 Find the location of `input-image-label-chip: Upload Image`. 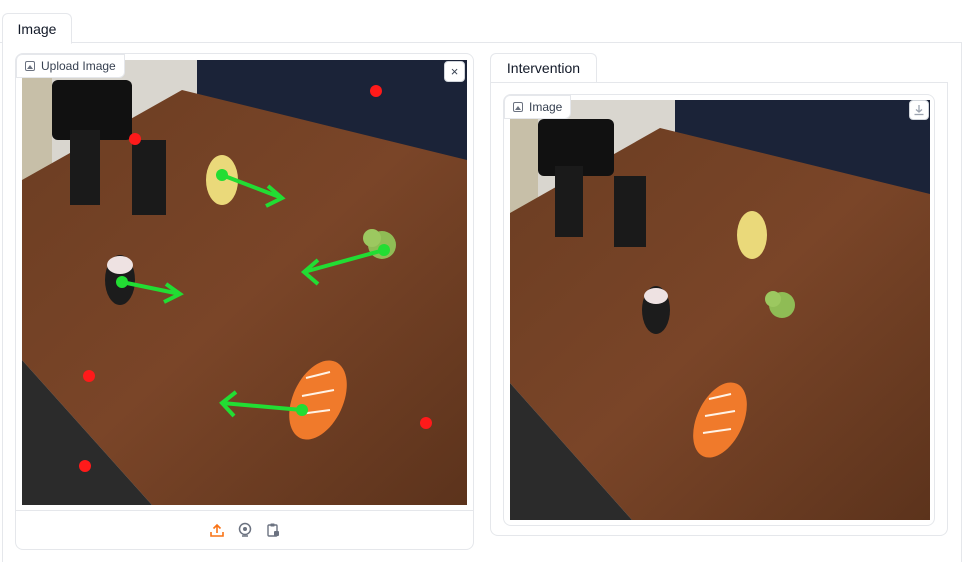

input-image-label-chip: Upload Image is located at coordinates (70, 66).